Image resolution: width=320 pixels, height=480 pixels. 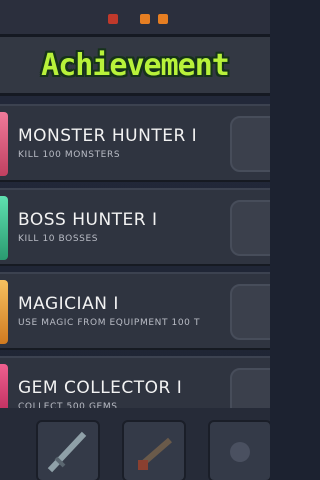 I want to click on equipment-slot-gun, so click(x=154, y=450).